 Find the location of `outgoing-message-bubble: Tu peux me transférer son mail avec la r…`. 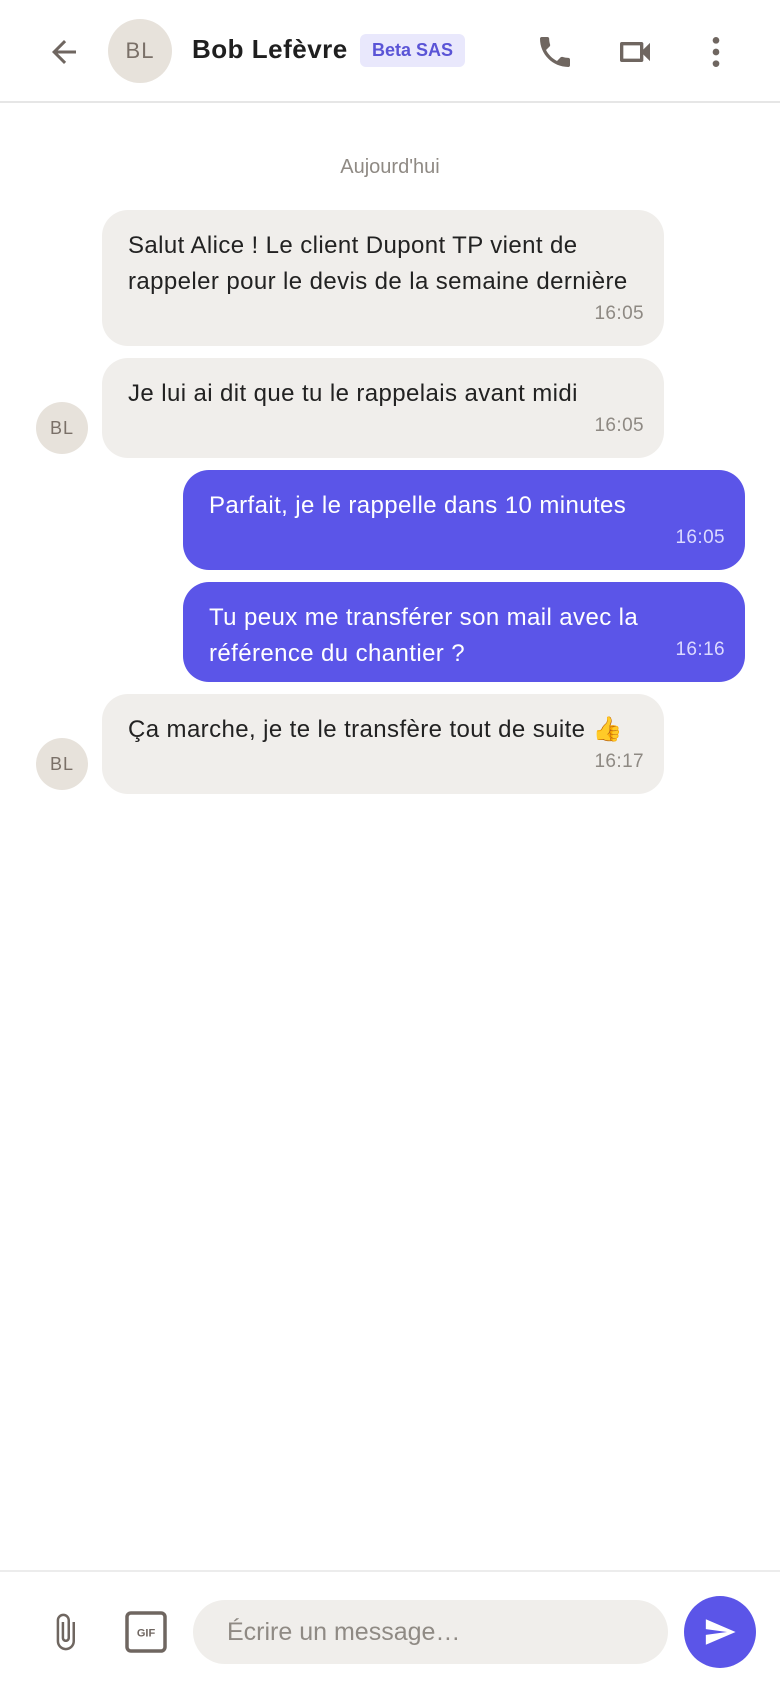

outgoing-message-bubble: Tu peux me transférer son mail avec la r… is located at coordinates (464, 632).